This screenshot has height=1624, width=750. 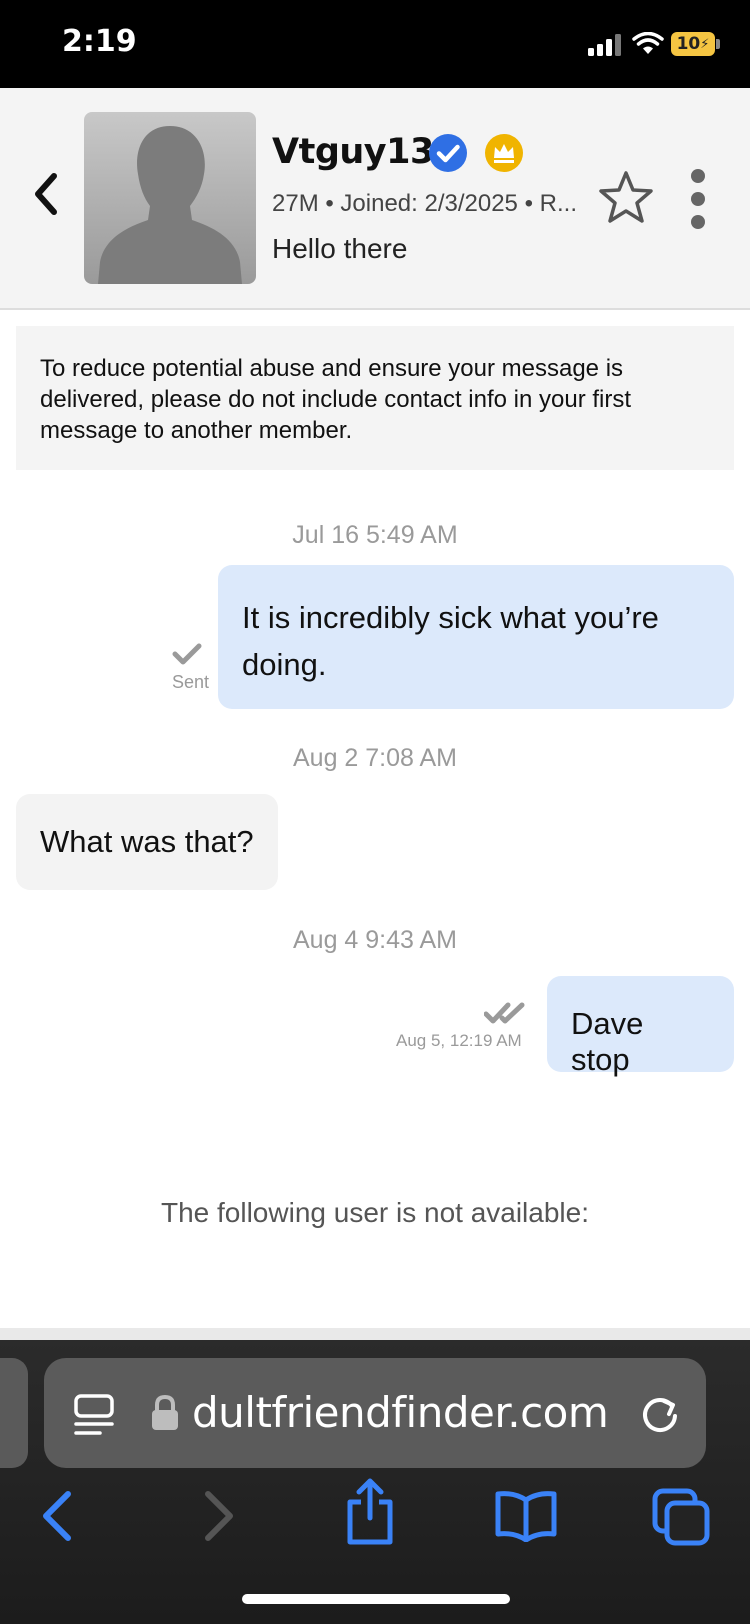 I want to click on incoming-message: What was that?, so click(x=147, y=842).